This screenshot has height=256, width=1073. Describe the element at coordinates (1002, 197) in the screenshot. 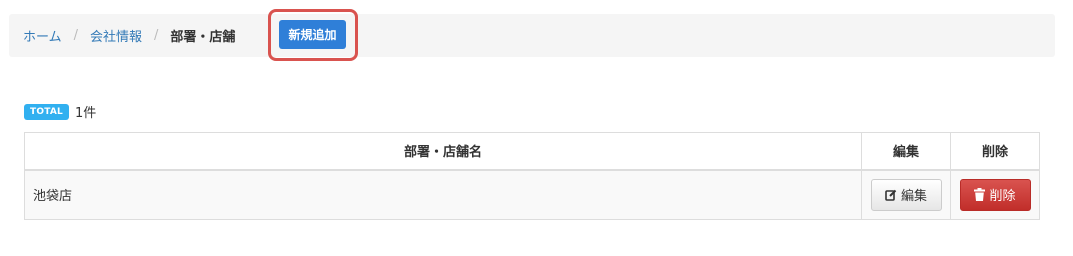

I see `delete-button-label: 削除` at that location.